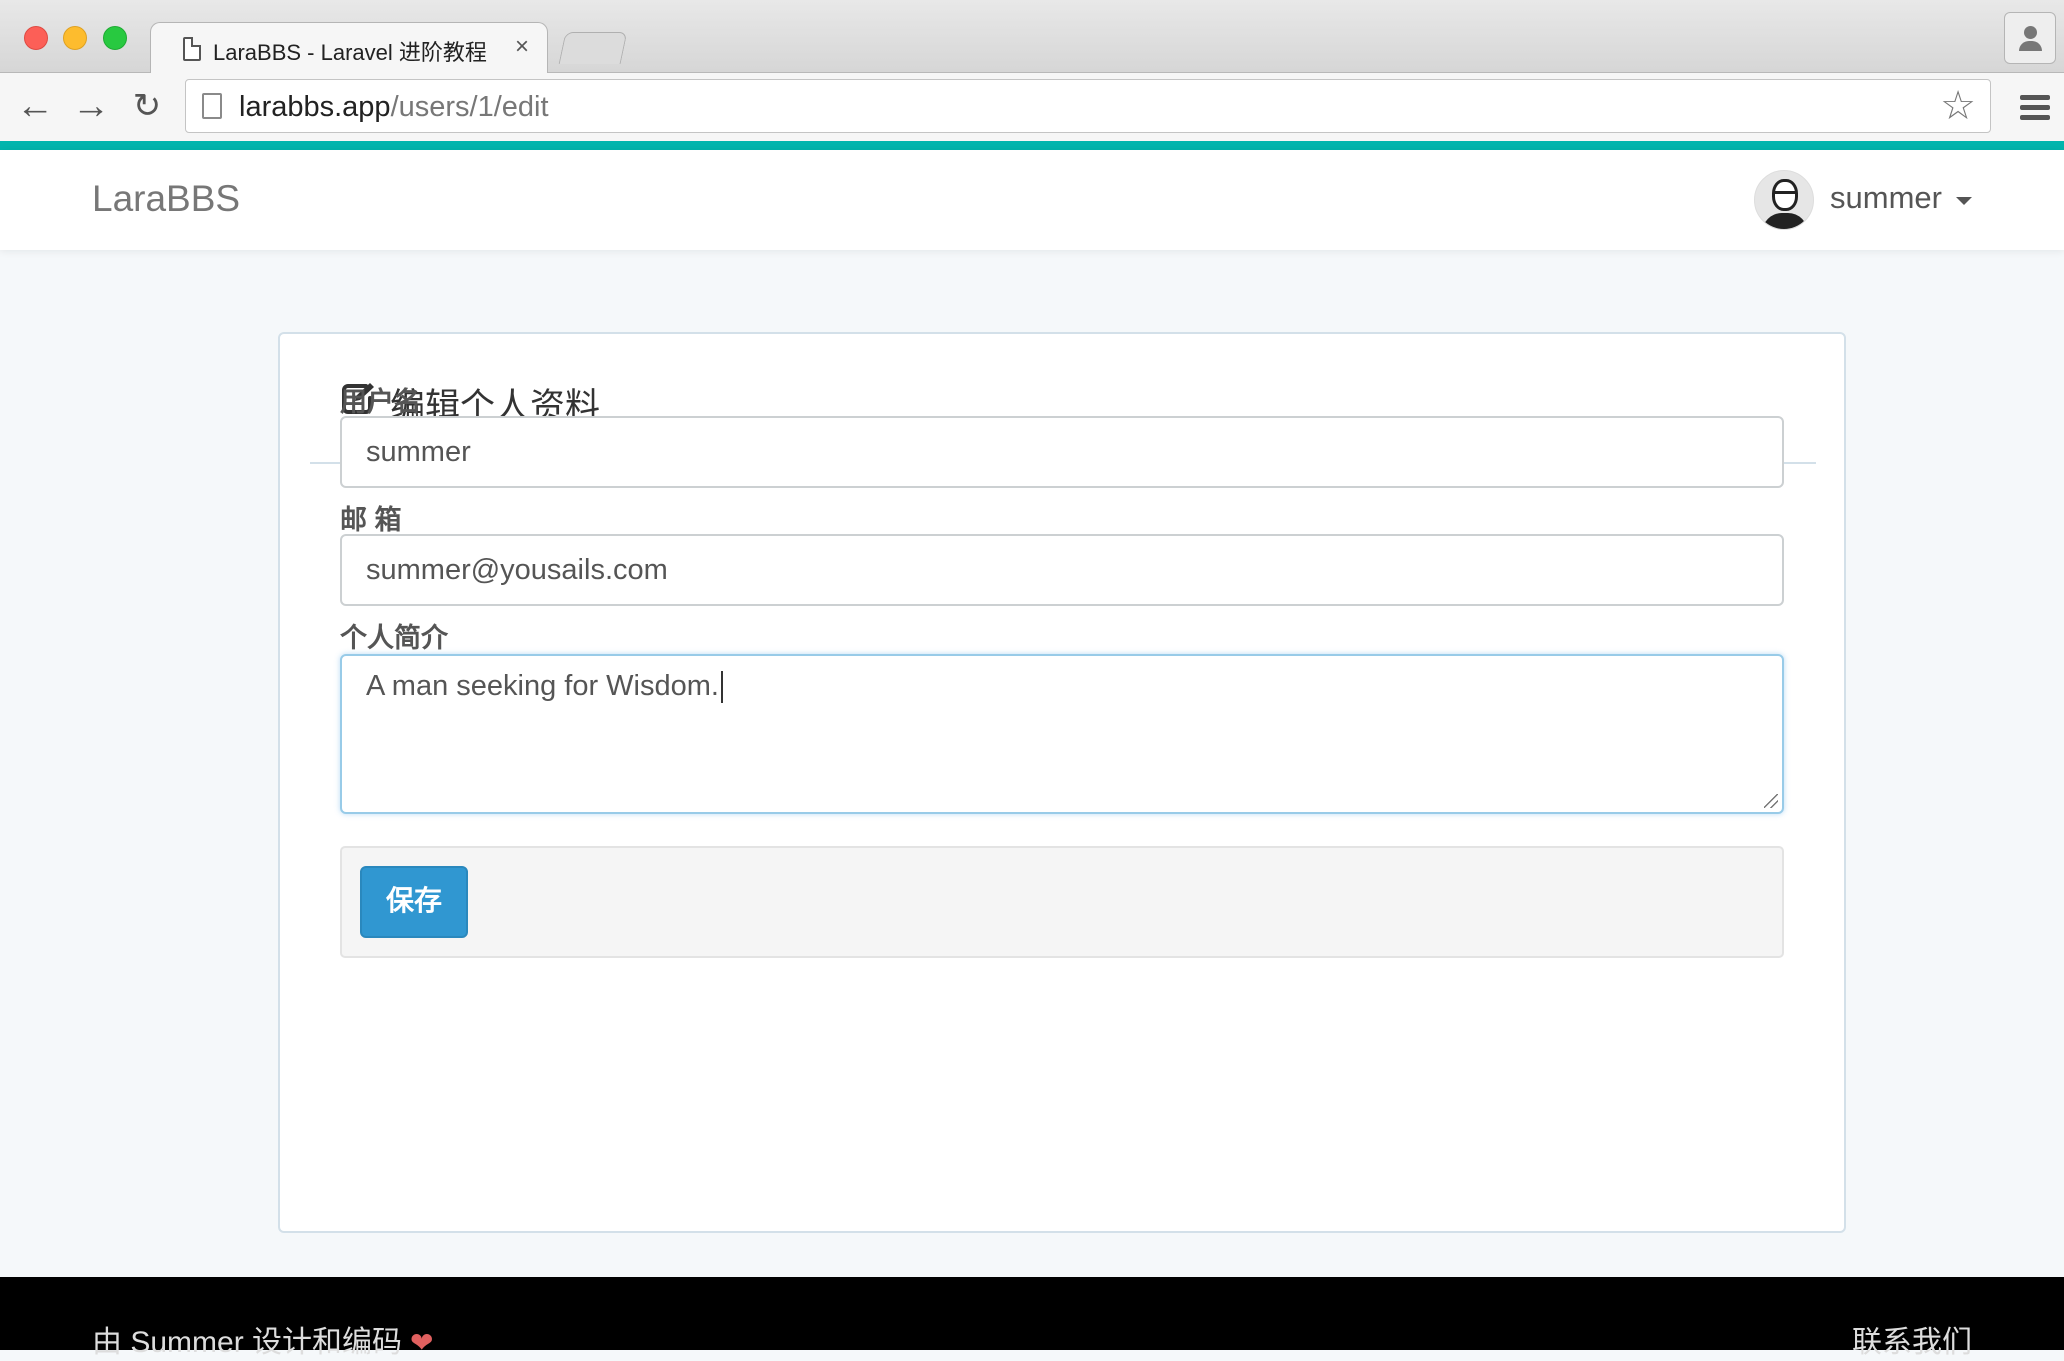 This screenshot has height=1361, width=2064. What do you see at coordinates (2035, 108) in the screenshot?
I see `hamburger-menu-icon` at bounding box center [2035, 108].